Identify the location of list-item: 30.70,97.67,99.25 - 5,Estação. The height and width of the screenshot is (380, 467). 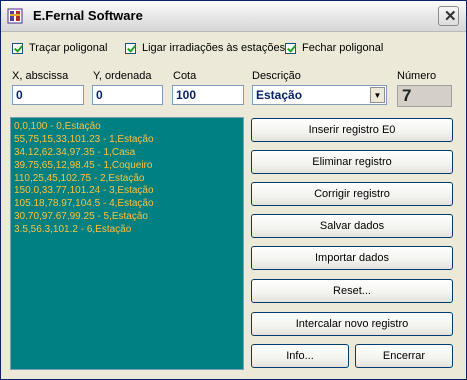
(127, 217).